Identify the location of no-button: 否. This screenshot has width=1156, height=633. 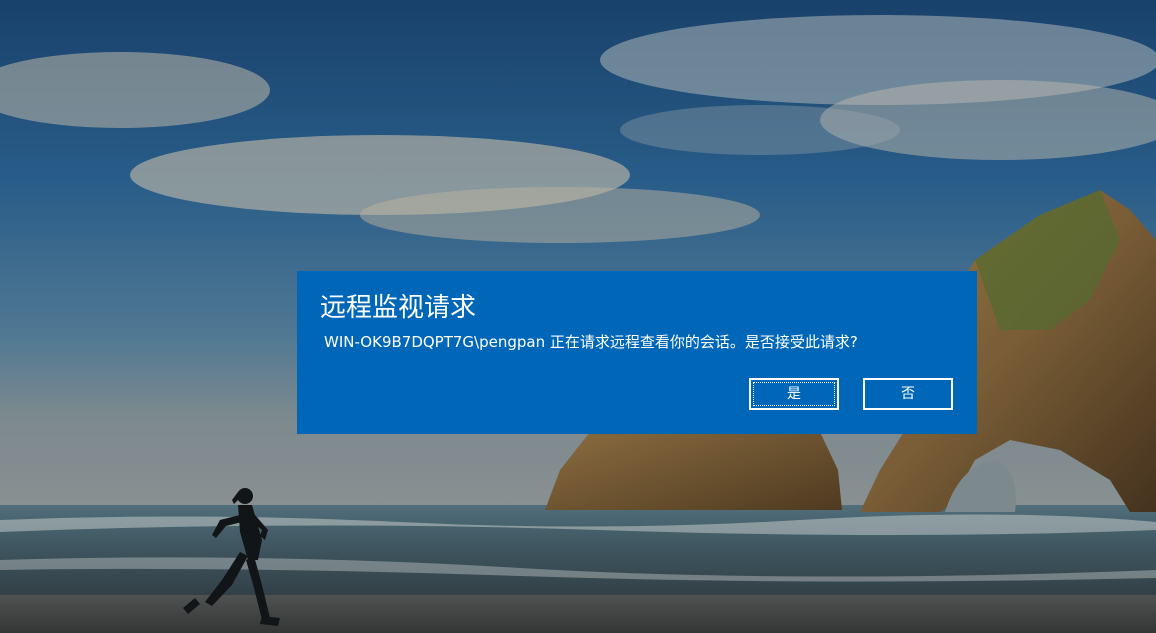
(908, 394).